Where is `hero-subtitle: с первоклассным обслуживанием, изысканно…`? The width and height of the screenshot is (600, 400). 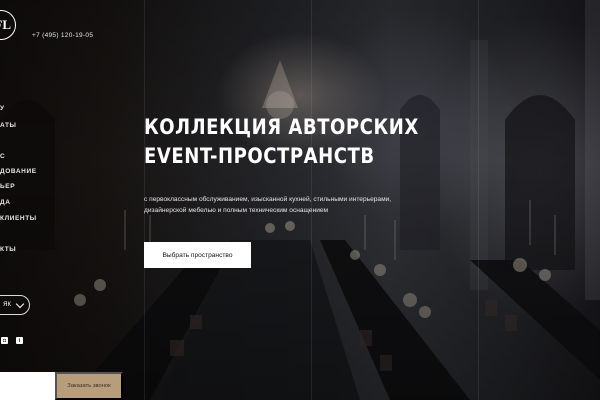
hero-subtitle: с первоклассным обслуживанием, изысканно… is located at coordinates (268, 205).